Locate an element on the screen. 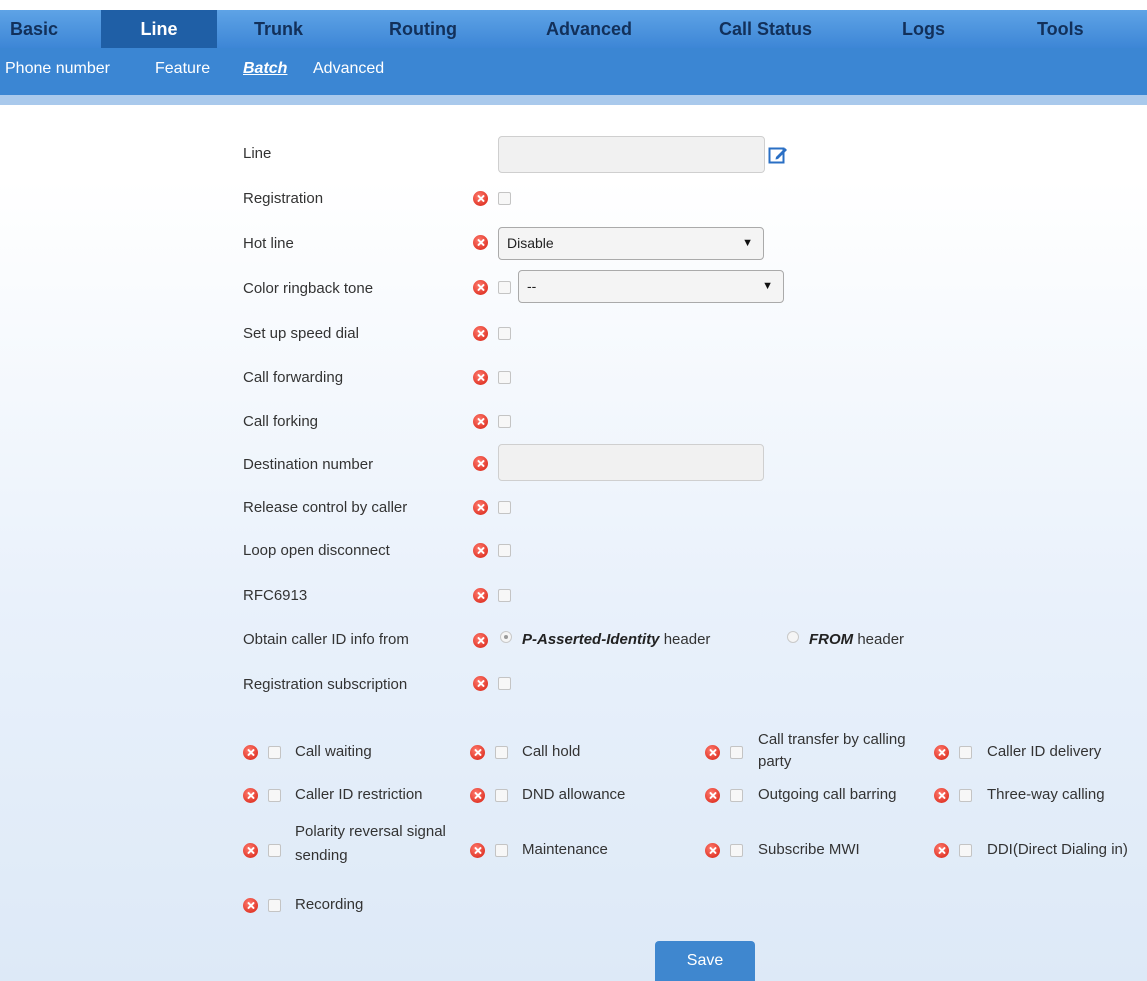  tab-tools: Tools is located at coordinates (1060, 29).